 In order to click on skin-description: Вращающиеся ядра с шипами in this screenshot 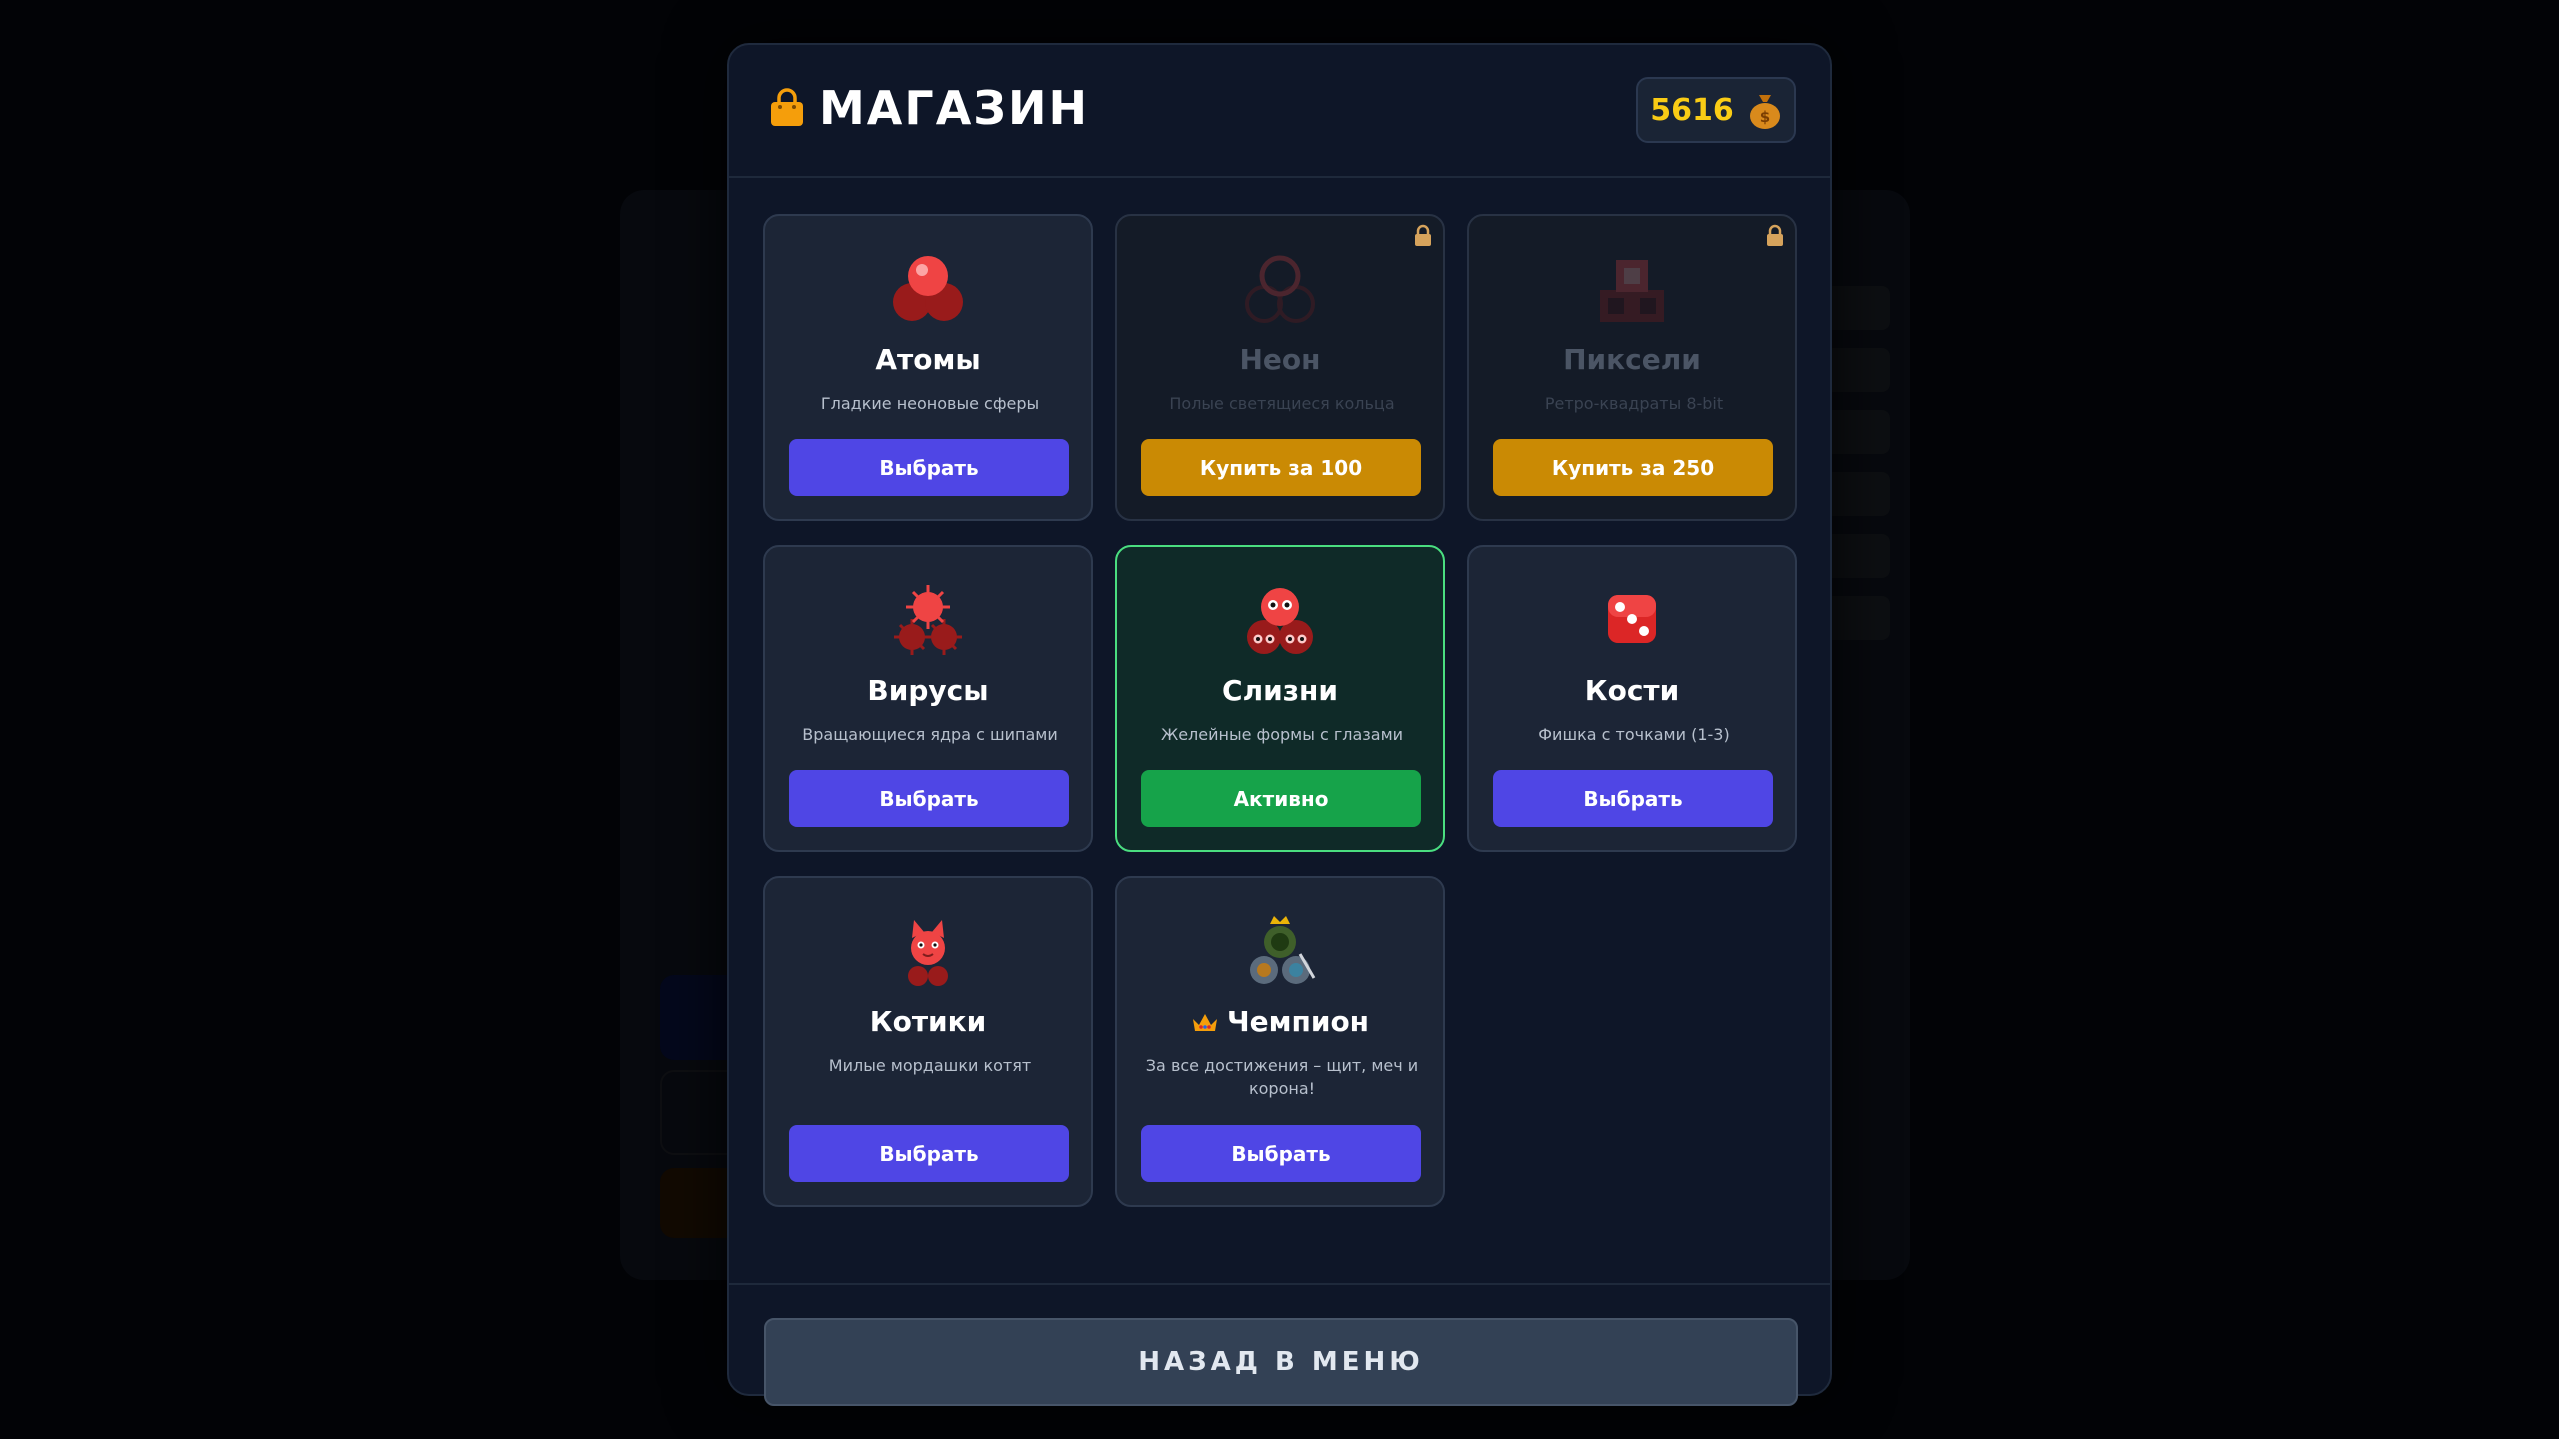, I will do `click(930, 734)`.